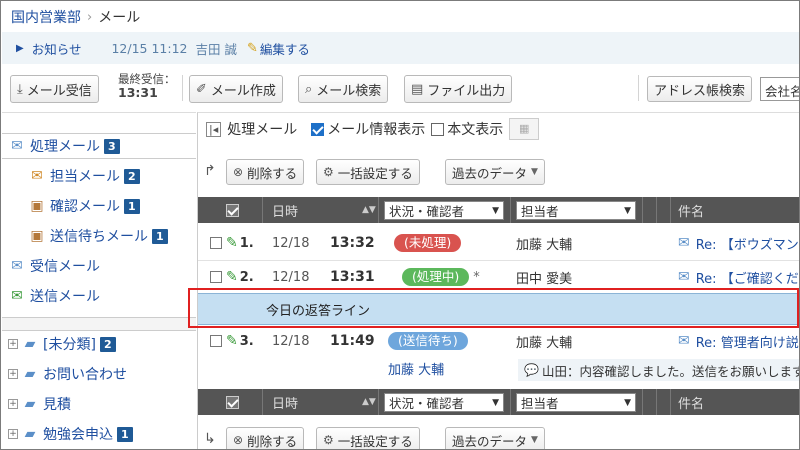 This screenshot has height=450, width=800. I want to click on last-received: 最終受信： 13:31, so click(147, 86).